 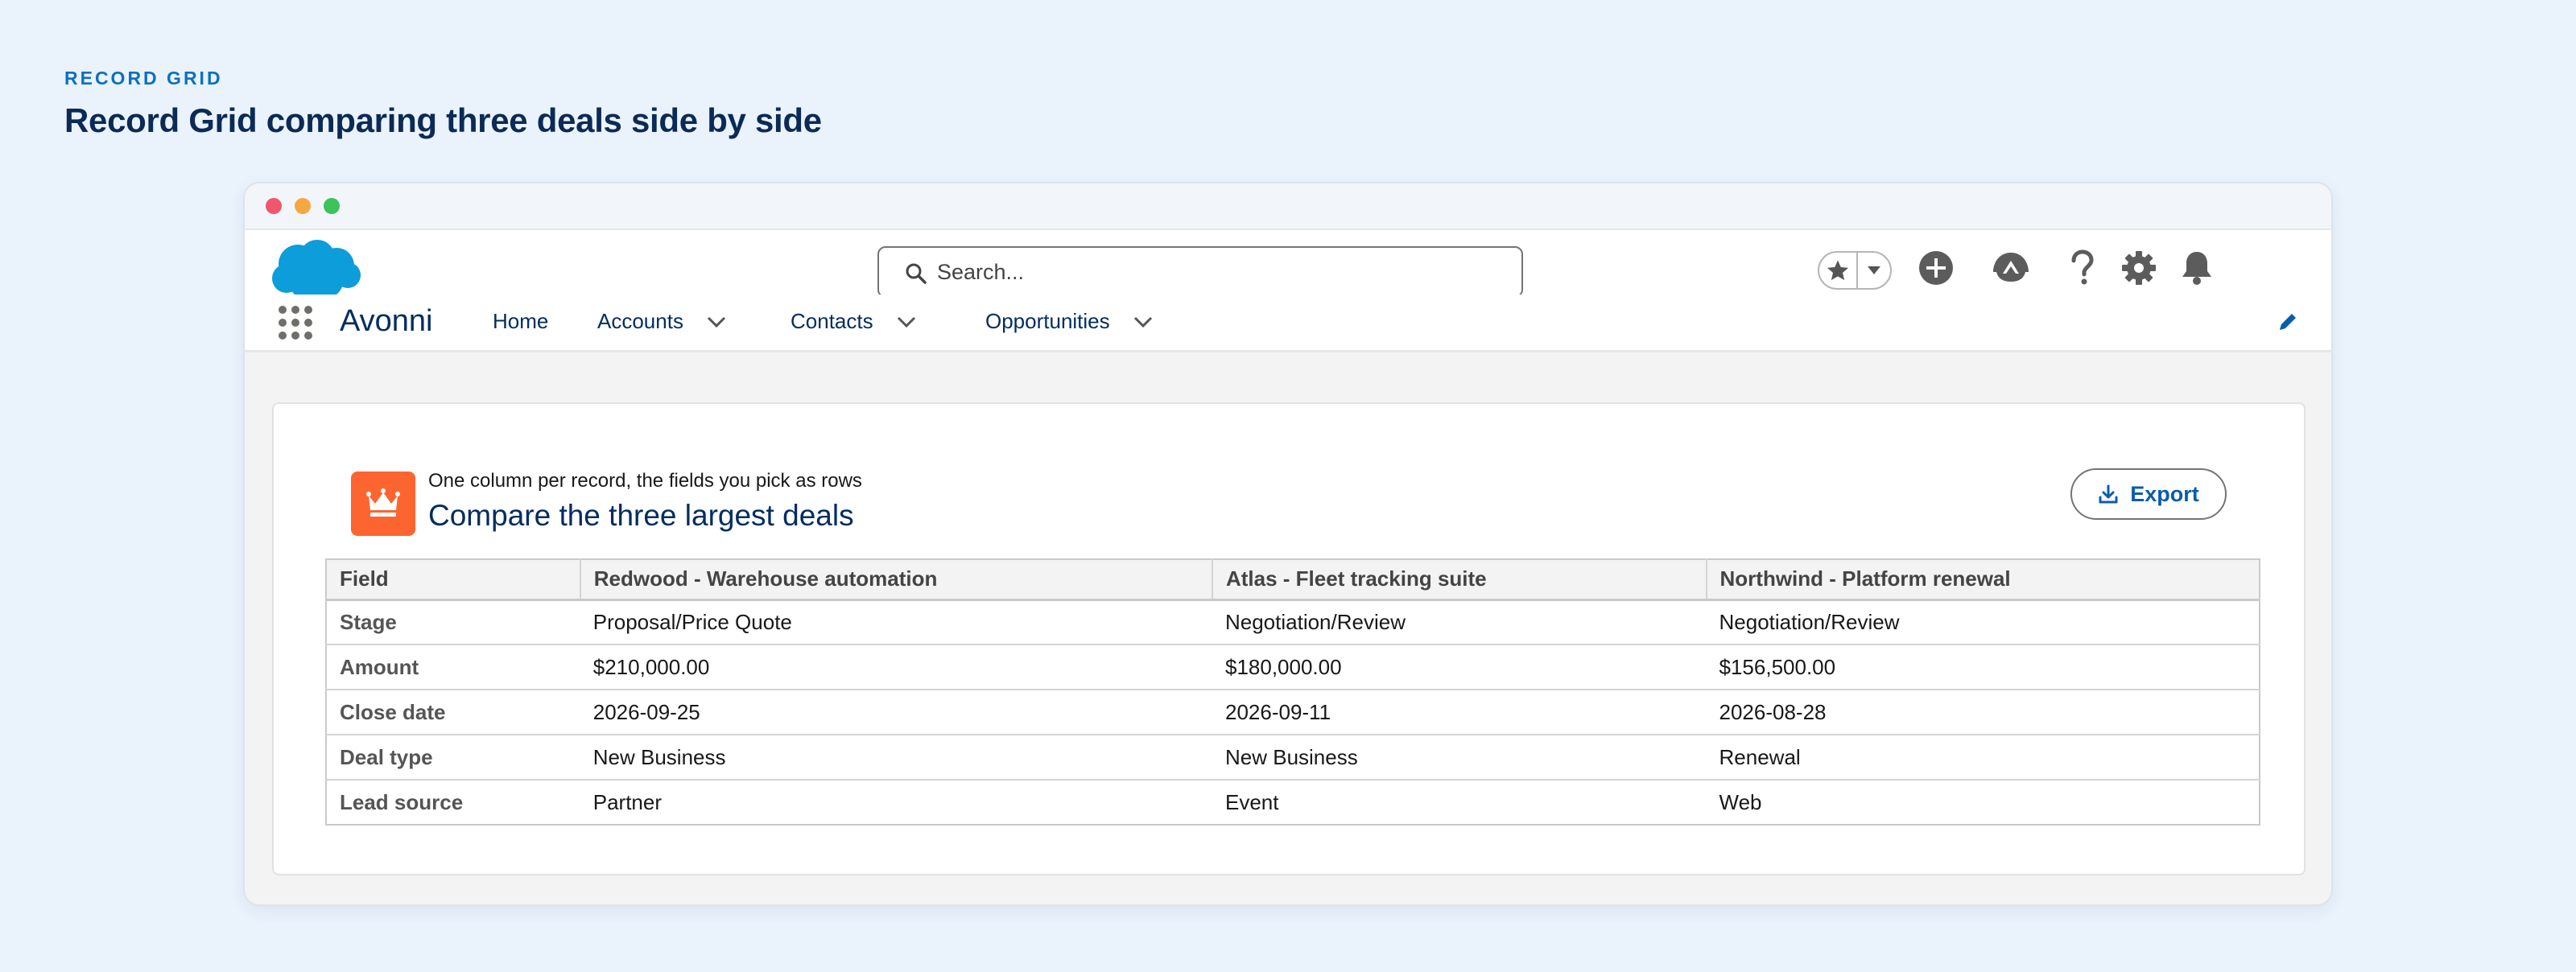 What do you see at coordinates (2138, 269) in the screenshot?
I see `setup-gear-icon` at bounding box center [2138, 269].